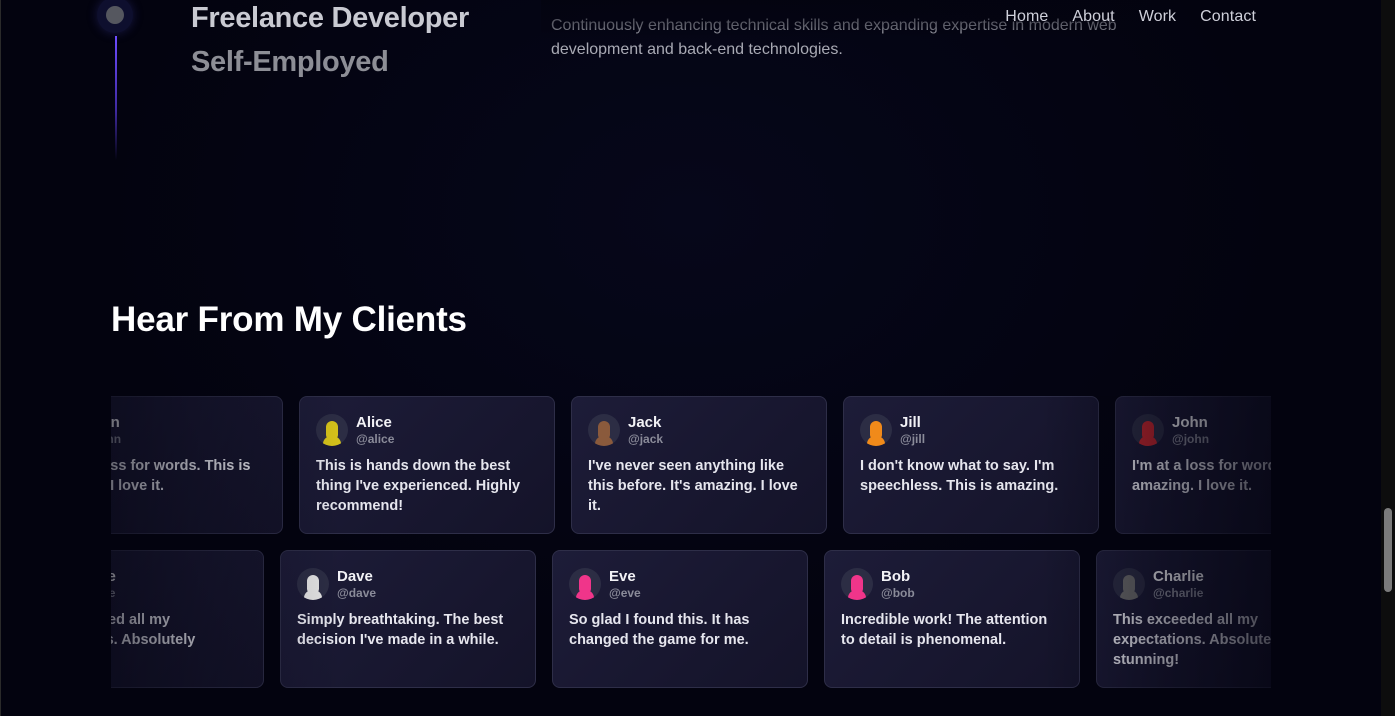 This screenshot has height=716, width=1395. I want to click on nav-home-link: Home, so click(1026, 17).